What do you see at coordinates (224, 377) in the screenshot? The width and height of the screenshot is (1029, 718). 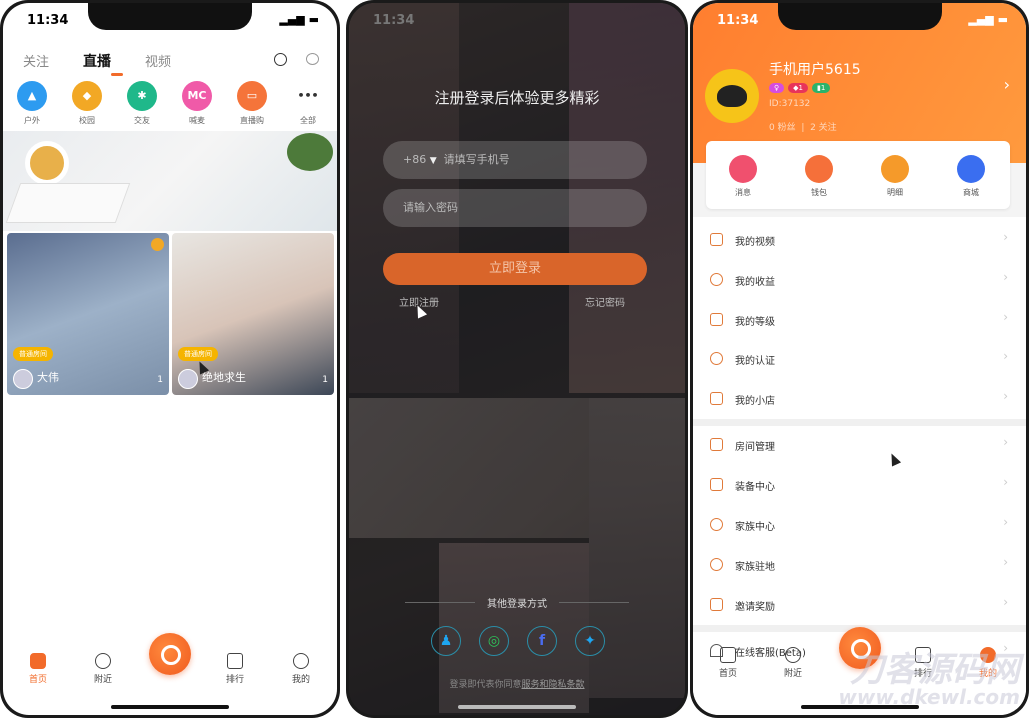 I see `streamer-name: 绝地求生` at bounding box center [224, 377].